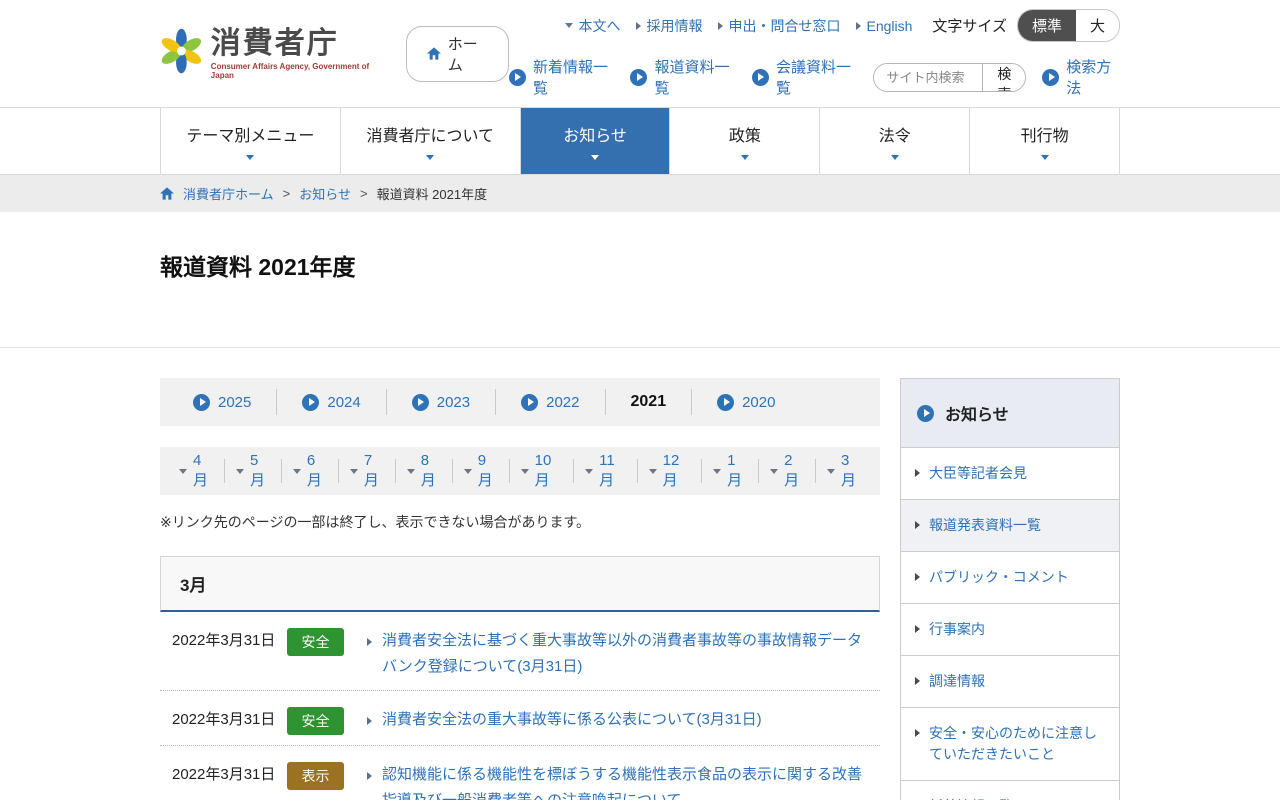 Image resolution: width=1280 pixels, height=800 pixels. What do you see at coordinates (193, 585) in the screenshot?
I see `month-section-title: 3月` at bounding box center [193, 585].